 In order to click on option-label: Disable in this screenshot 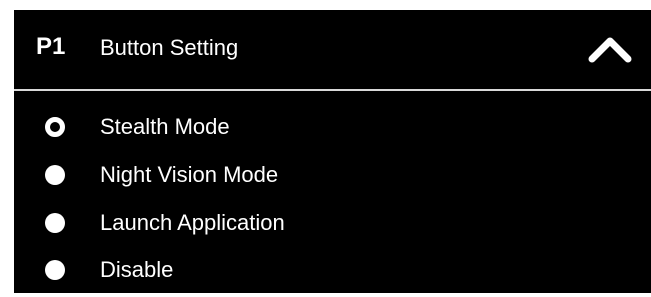, I will do `click(137, 269)`.